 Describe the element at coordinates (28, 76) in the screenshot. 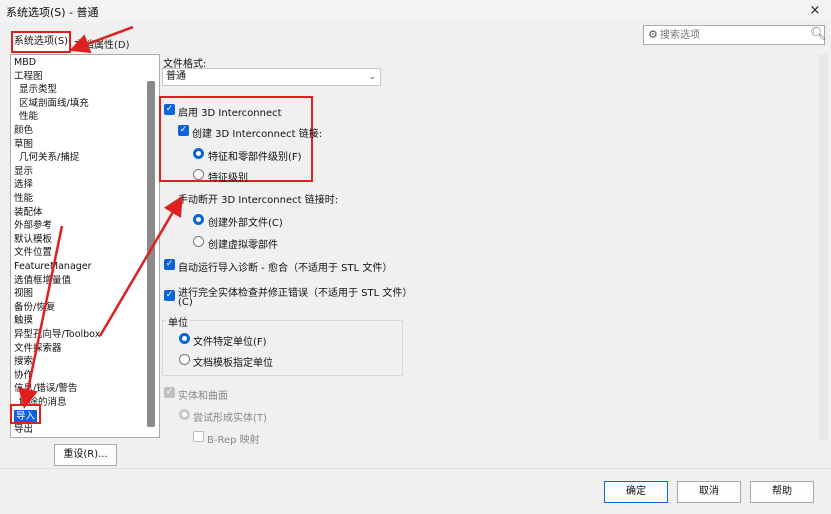

I see `tree-item: 工程图` at that location.